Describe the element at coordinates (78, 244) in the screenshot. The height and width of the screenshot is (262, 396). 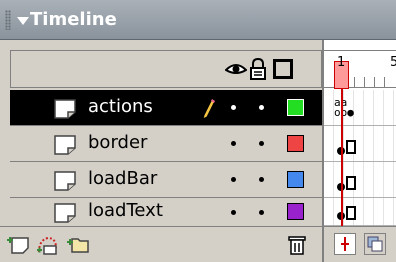
I see `insert-layer-folder-icon` at that location.